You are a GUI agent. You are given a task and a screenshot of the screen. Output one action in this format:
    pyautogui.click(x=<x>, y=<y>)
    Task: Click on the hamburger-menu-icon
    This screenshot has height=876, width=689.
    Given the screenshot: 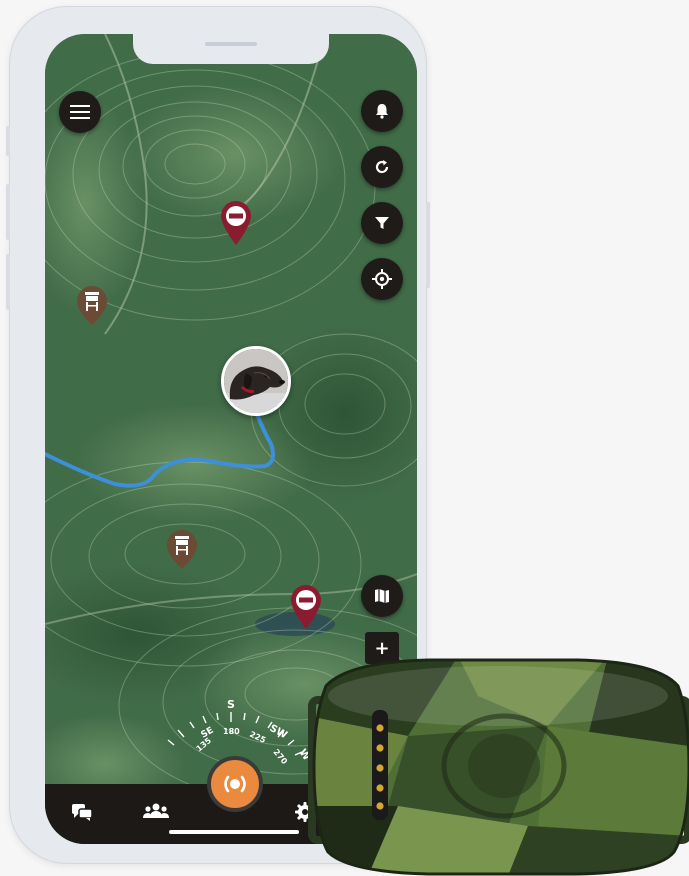 What is the action you would take?
    pyautogui.click(x=80, y=112)
    